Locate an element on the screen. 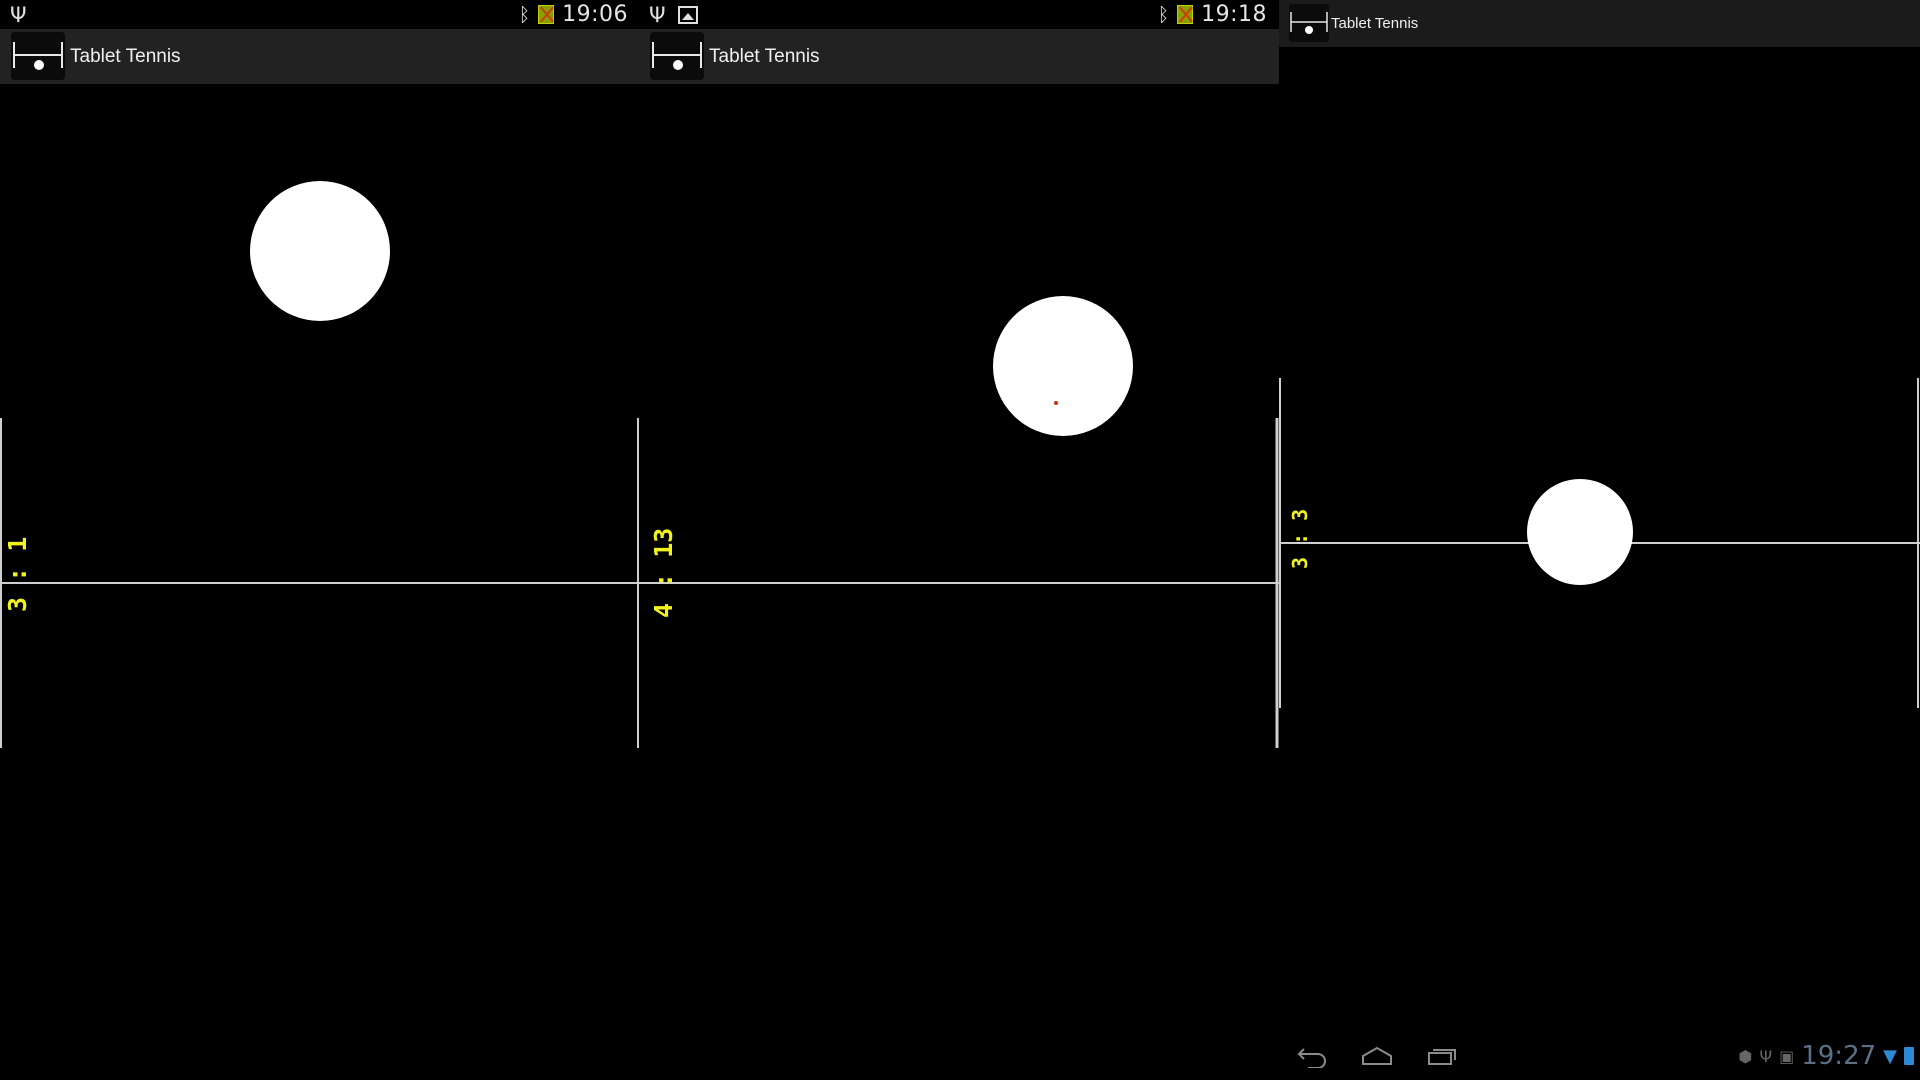  recent-apps-glyph-icon is located at coordinates (1442, 1057).